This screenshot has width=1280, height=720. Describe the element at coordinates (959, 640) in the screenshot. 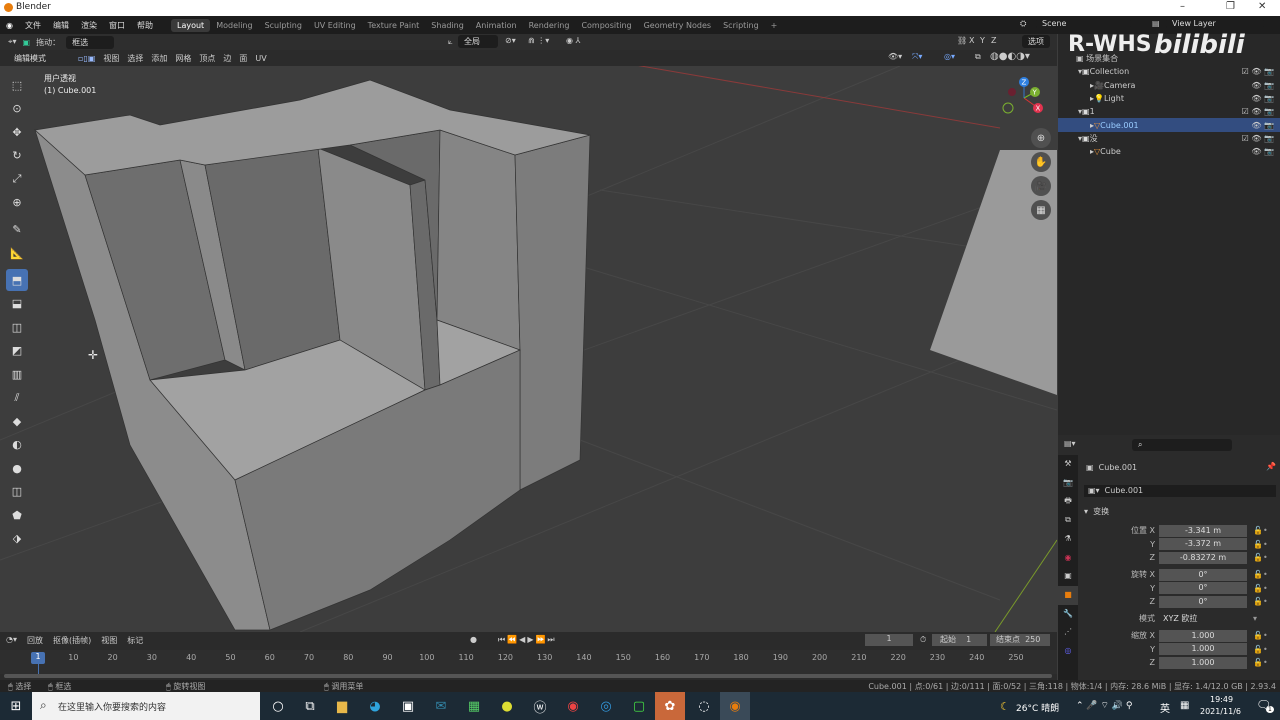

I see `start-frame-field: 起始 1` at that location.